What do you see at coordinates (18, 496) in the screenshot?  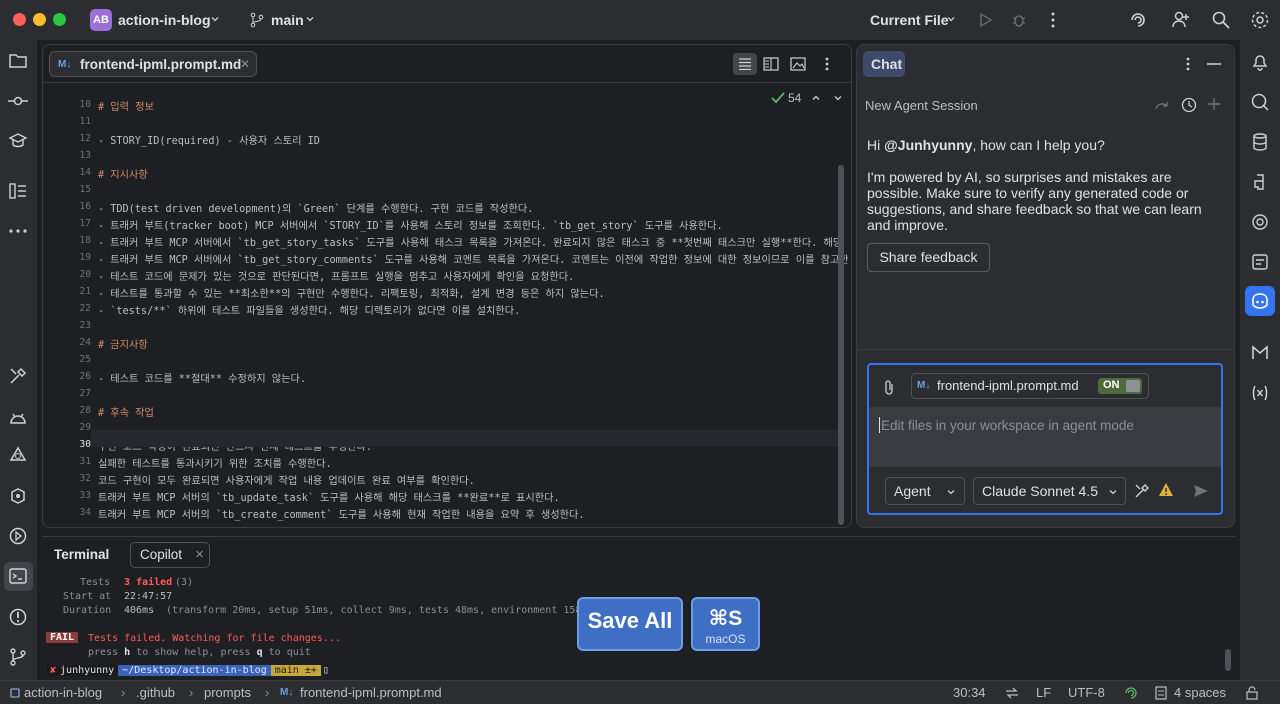 I see `plugins-icon` at bounding box center [18, 496].